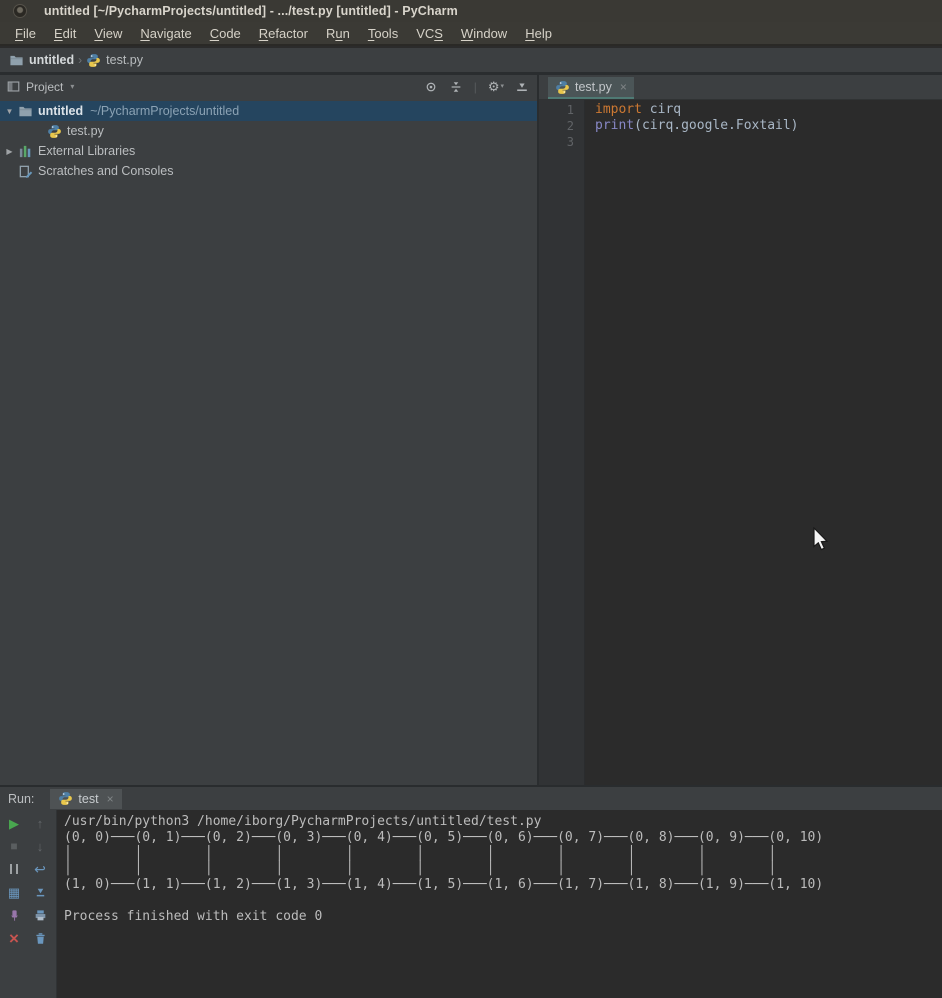 This screenshot has width=942, height=998. What do you see at coordinates (25, 171) in the screenshot?
I see `scratches-icon` at bounding box center [25, 171].